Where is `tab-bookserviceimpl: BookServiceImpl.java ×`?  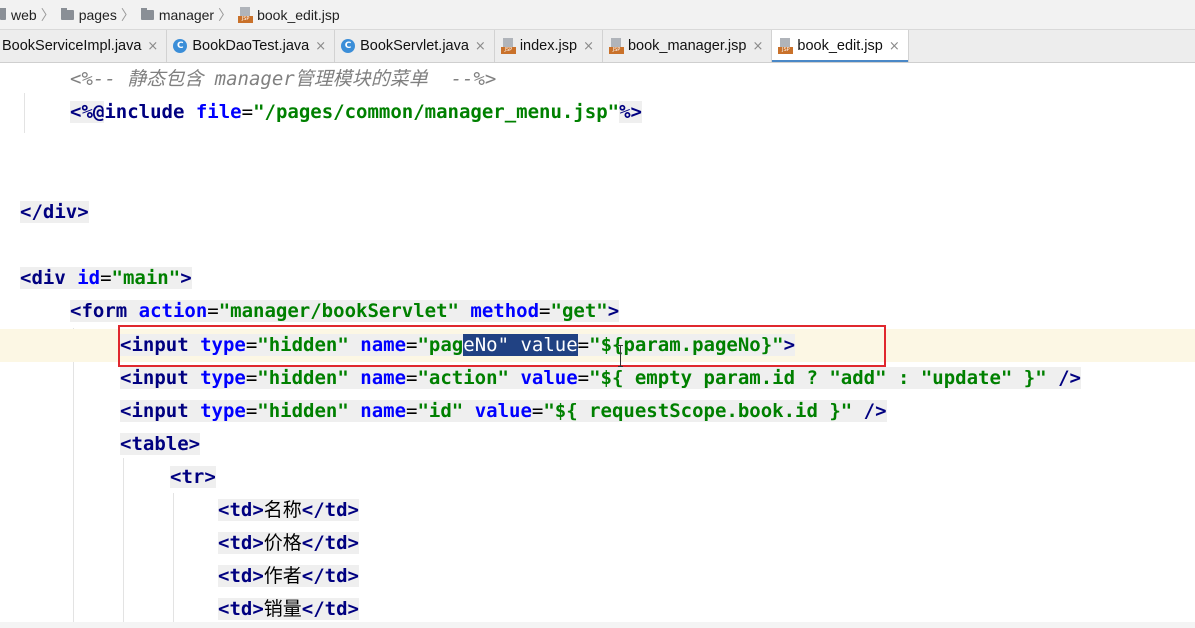
tab-bookserviceimpl: BookServiceImpl.java × is located at coordinates (84, 46).